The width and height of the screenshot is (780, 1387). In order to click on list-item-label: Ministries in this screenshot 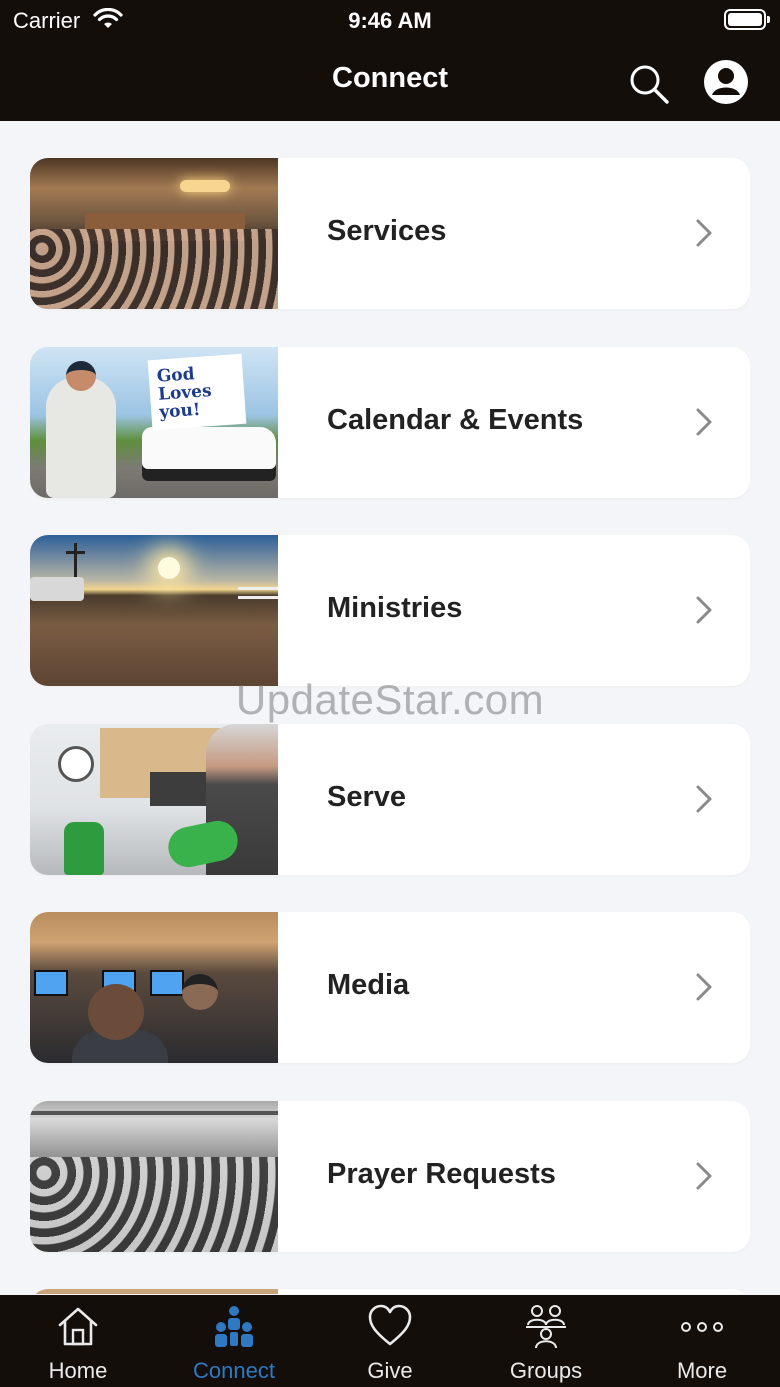, I will do `click(395, 608)`.